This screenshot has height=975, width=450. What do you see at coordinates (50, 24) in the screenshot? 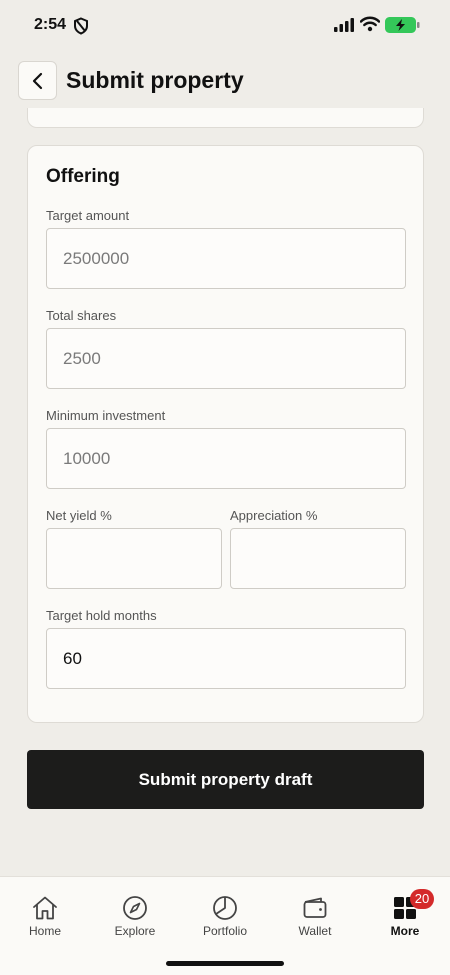
I see `status-time: 2:54` at bounding box center [50, 24].